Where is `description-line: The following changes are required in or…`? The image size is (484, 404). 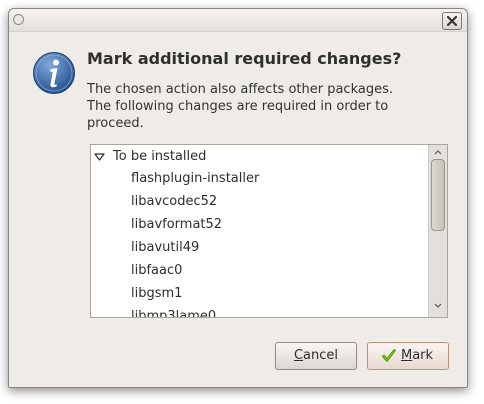 description-line: The following changes are required in or… is located at coordinates (238, 106).